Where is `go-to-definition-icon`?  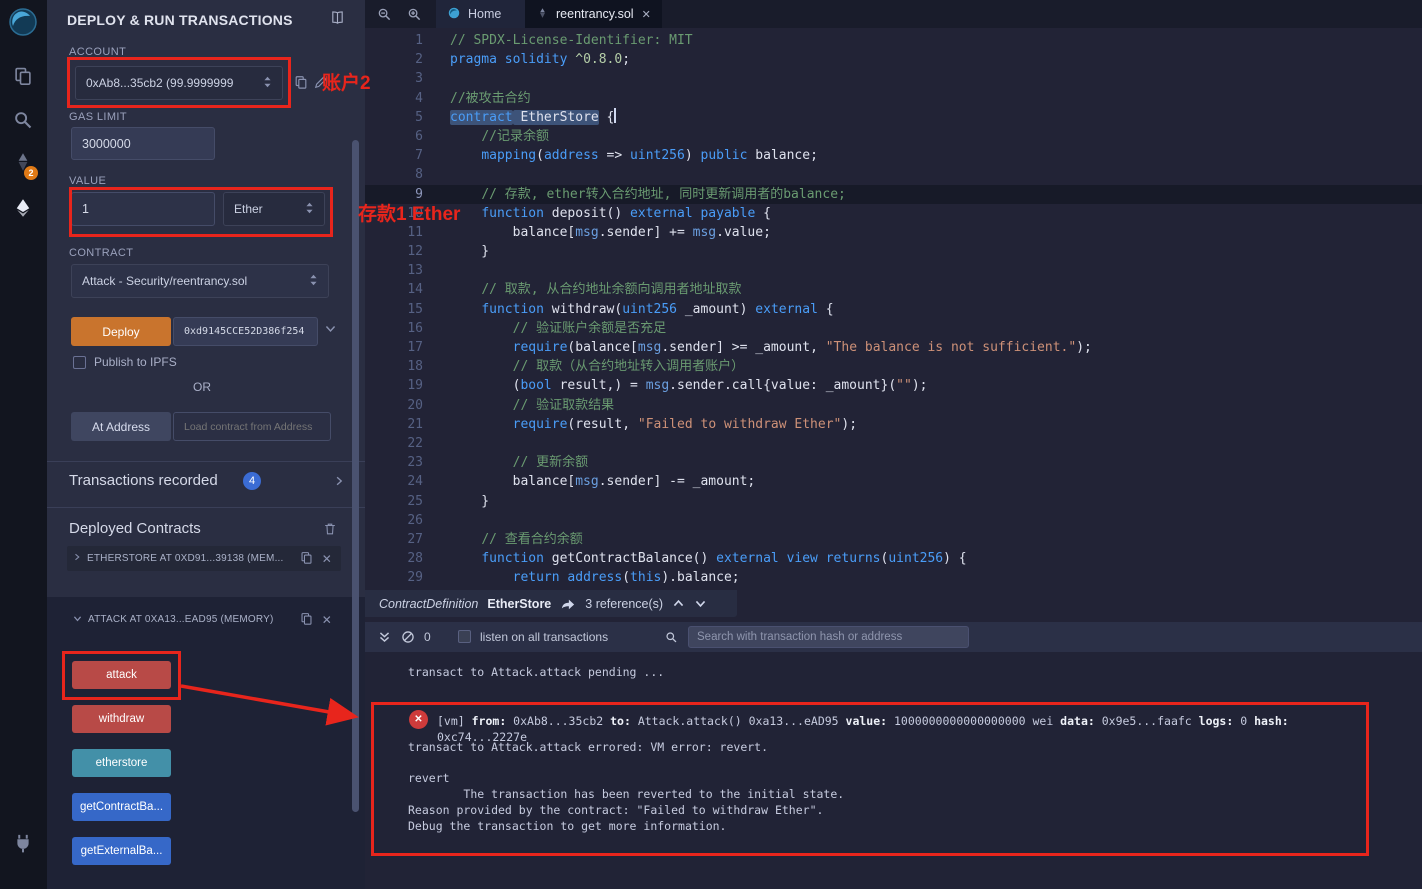
go-to-definition-icon is located at coordinates (568, 604).